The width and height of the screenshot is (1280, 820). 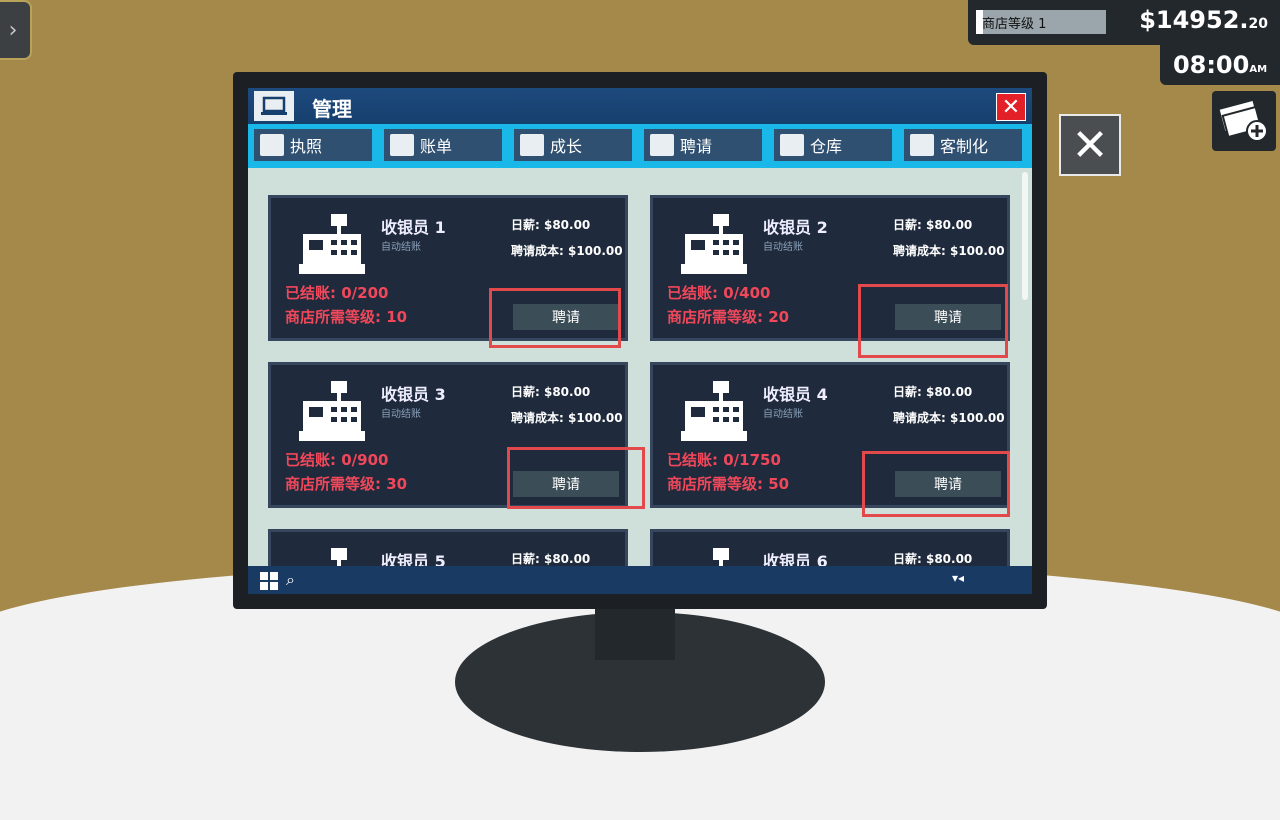 What do you see at coordinates (413, 394) in the screenshot?
I see `cashier-name: 收银员 3` at bounding box center [413, 394].